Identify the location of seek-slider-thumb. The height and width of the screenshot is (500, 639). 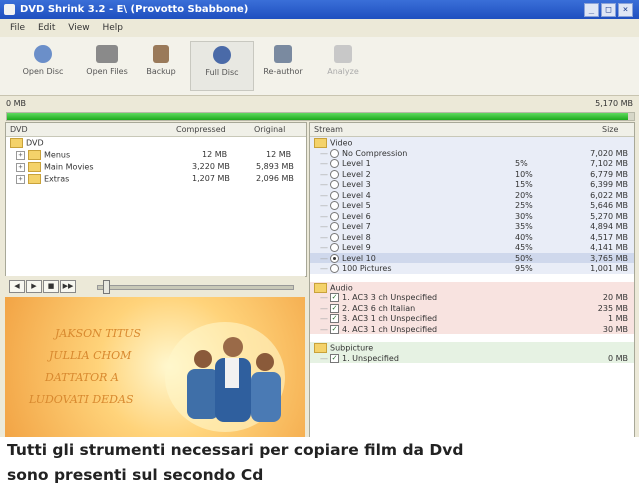
(106, 287).